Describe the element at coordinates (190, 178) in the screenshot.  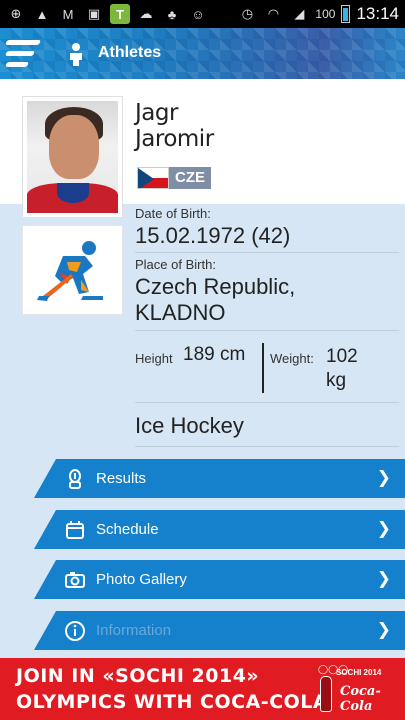
I see `country-code: CZE` at that location.